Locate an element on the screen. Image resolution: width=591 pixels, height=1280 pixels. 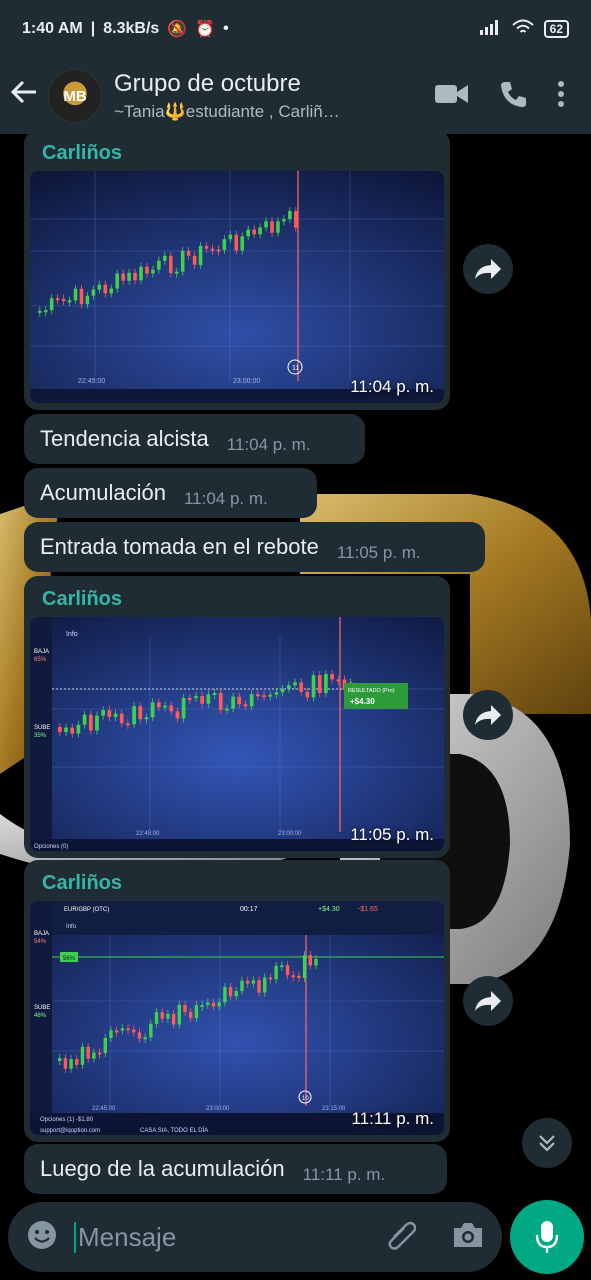
camera-button is located at coordinates (468, 1237).